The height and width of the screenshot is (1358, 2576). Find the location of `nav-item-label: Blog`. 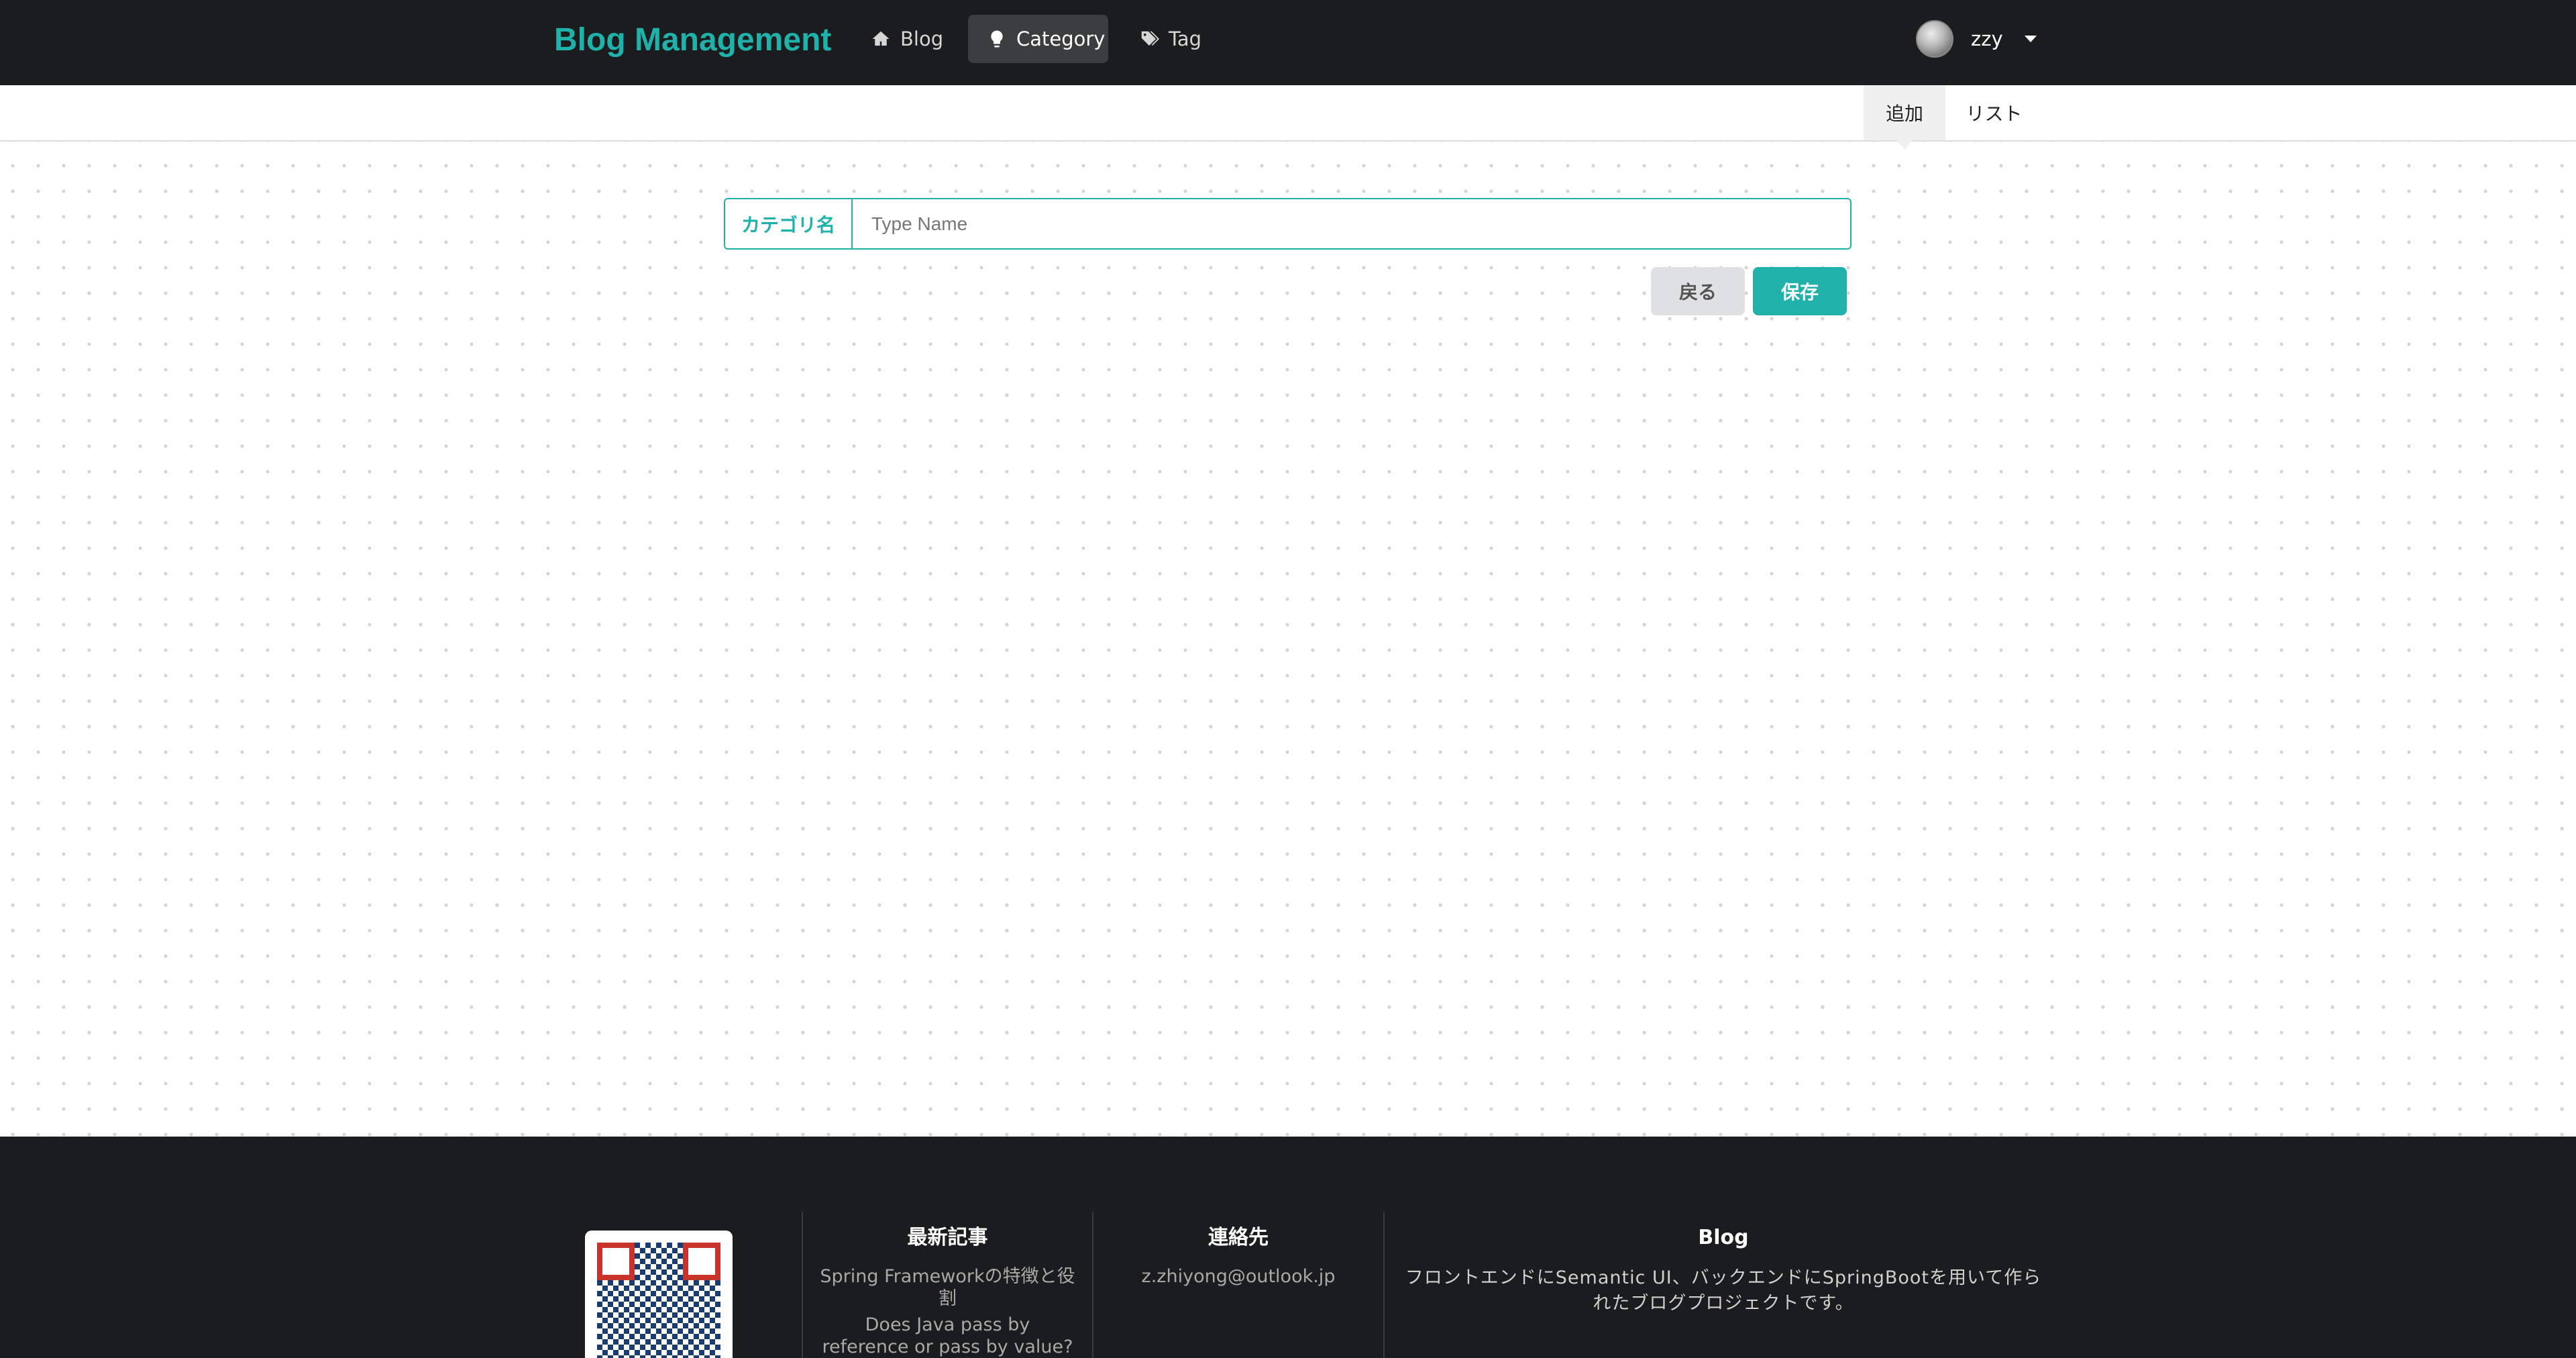

nav-item-label: Blog is located at coordinates (922, 39).